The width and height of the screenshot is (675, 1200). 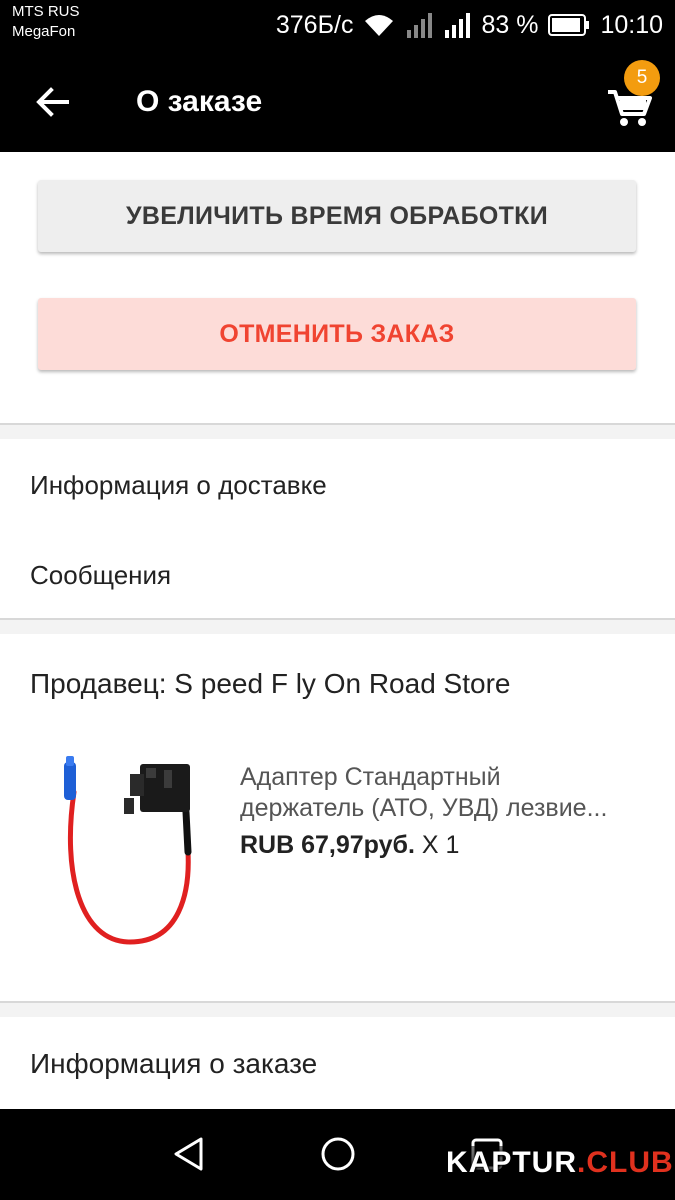 What do you see at coordinates (337, 216) in the screenshot?
I see `extend-processing-button: УВЕЛИЧИТЬ ВРЕМЯ ОБРАБОТКИ` at bounding box center [337, 216].